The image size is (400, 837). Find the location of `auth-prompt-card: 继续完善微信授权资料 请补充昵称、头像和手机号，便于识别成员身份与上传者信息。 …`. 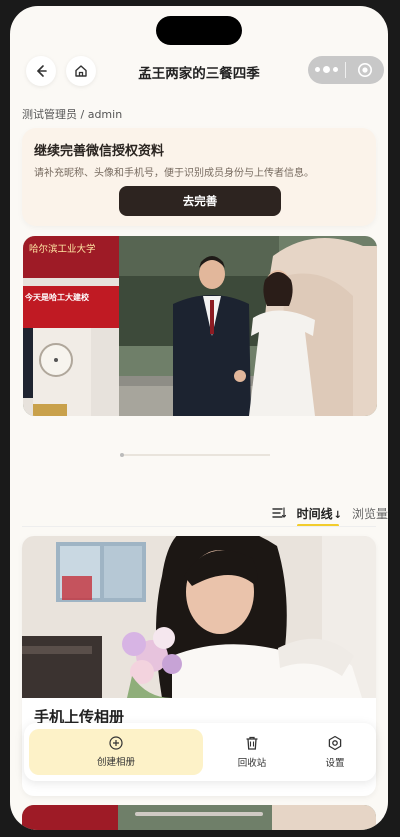

auth-prompt-card: 继续完善微信授权资料 请补充昵称、头像和手机号，便于识别成员身份与上传者信息。 … is located at coordinates (199, 177).